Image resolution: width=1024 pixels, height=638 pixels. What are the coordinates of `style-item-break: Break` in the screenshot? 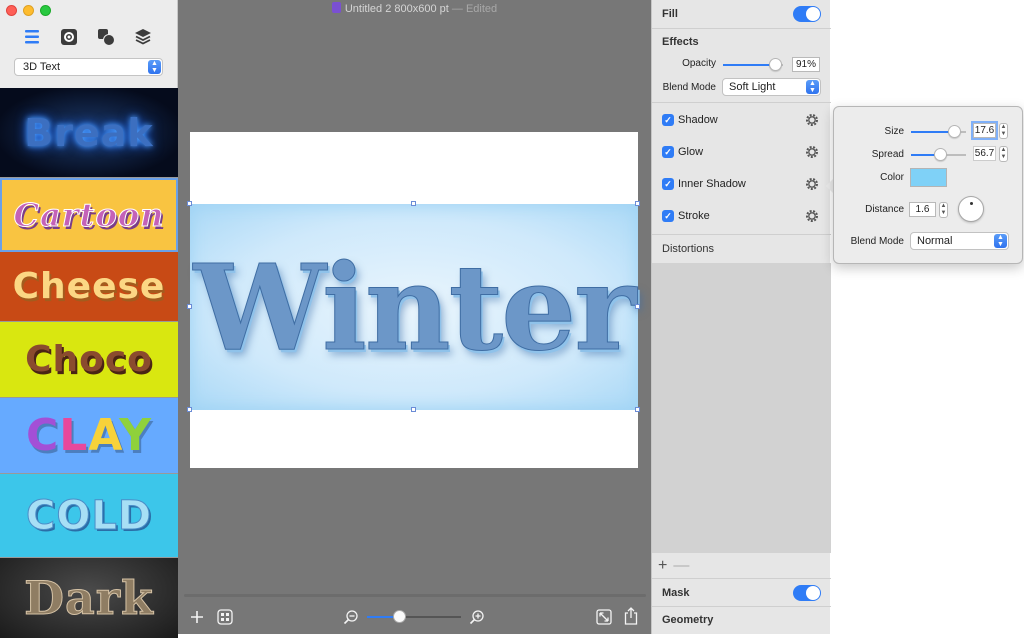 It's located at (89, 133).